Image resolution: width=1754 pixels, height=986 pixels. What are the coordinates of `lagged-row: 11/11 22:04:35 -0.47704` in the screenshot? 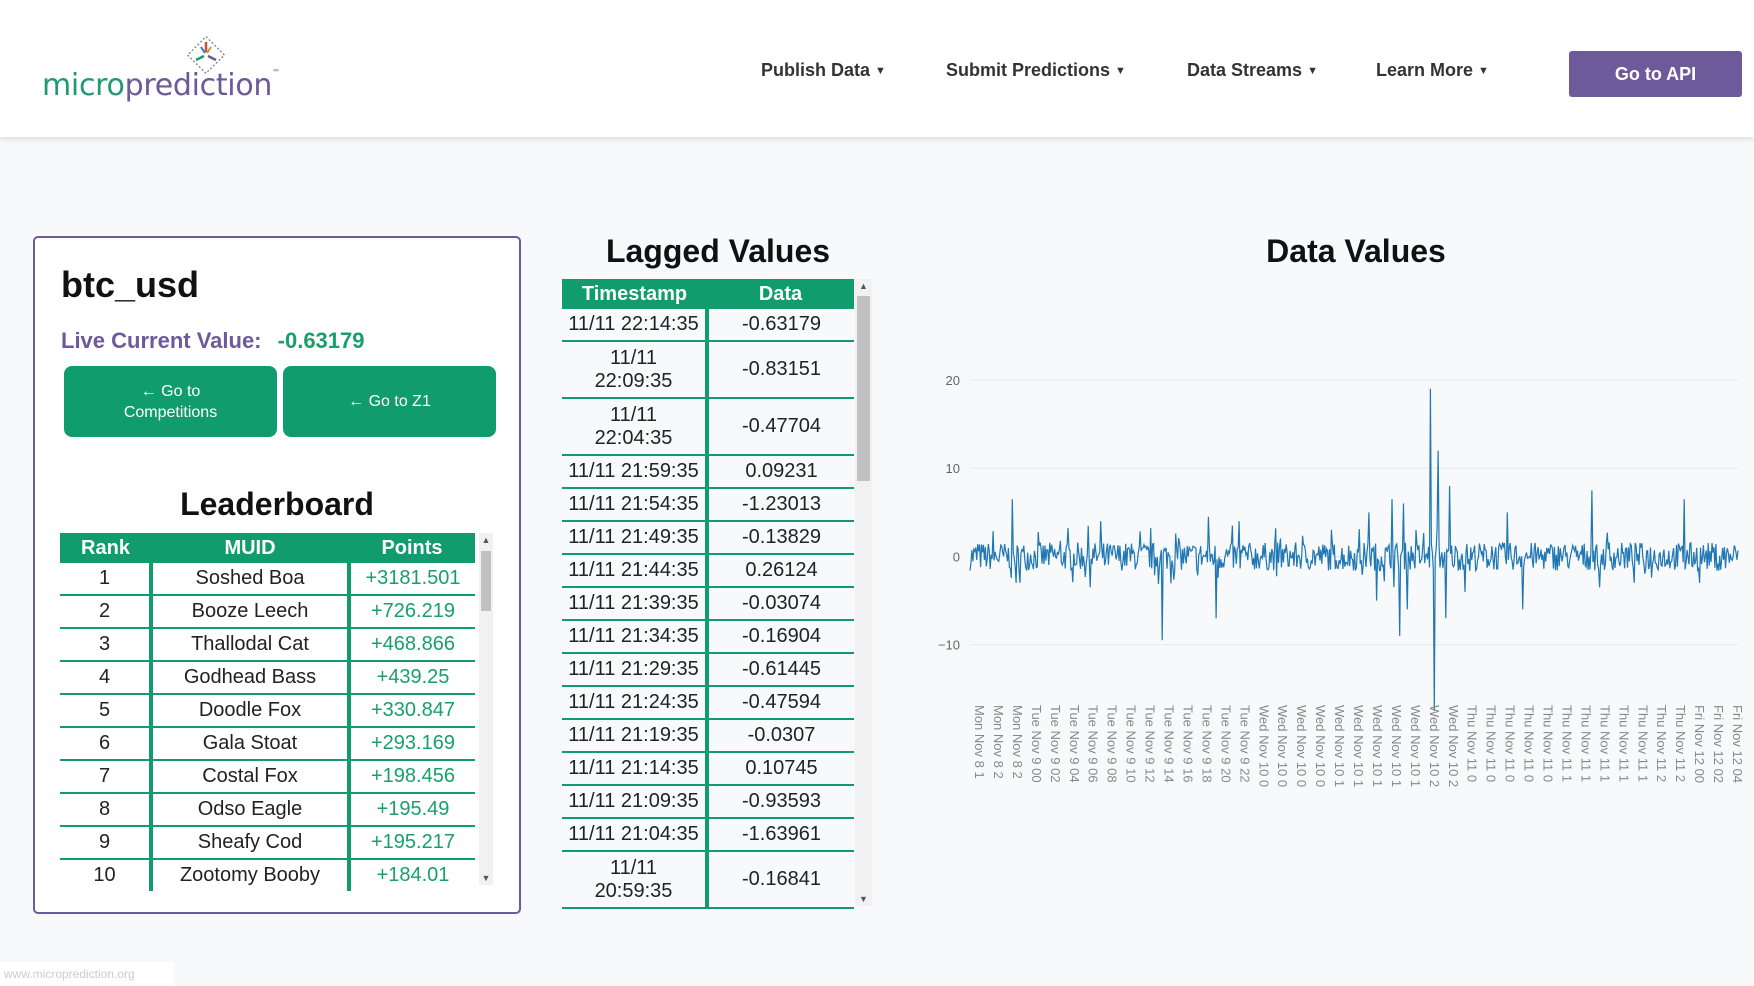 It's located at (708, 427).